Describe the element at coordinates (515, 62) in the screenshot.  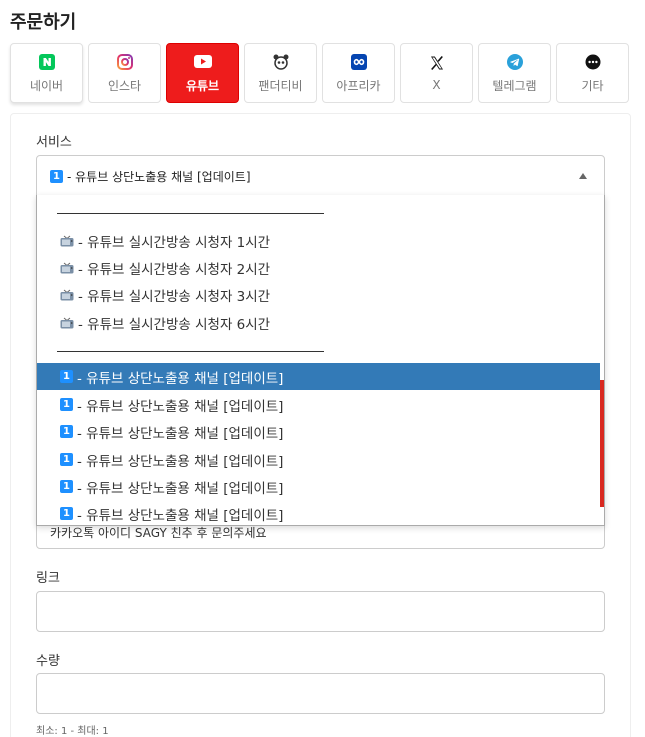
I see `telegram-icon` at that location.